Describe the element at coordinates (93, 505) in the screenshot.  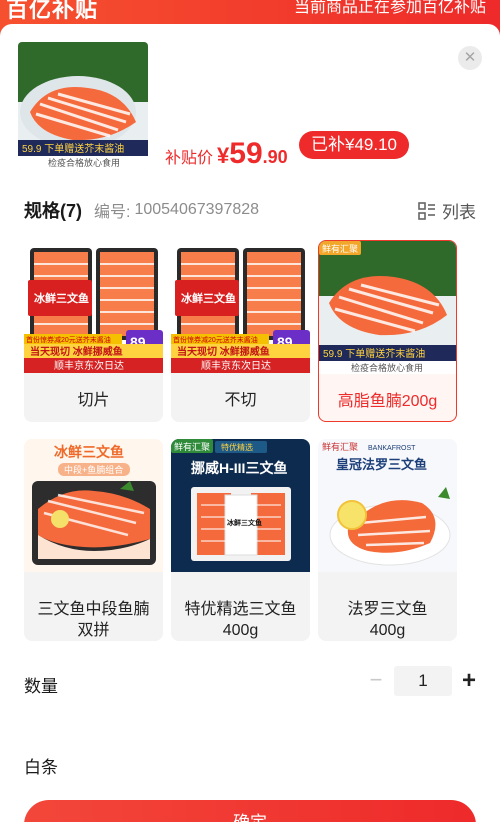
I see `option-image: 冰鲜三文鱼 中段+鱼腩组合` at that location.